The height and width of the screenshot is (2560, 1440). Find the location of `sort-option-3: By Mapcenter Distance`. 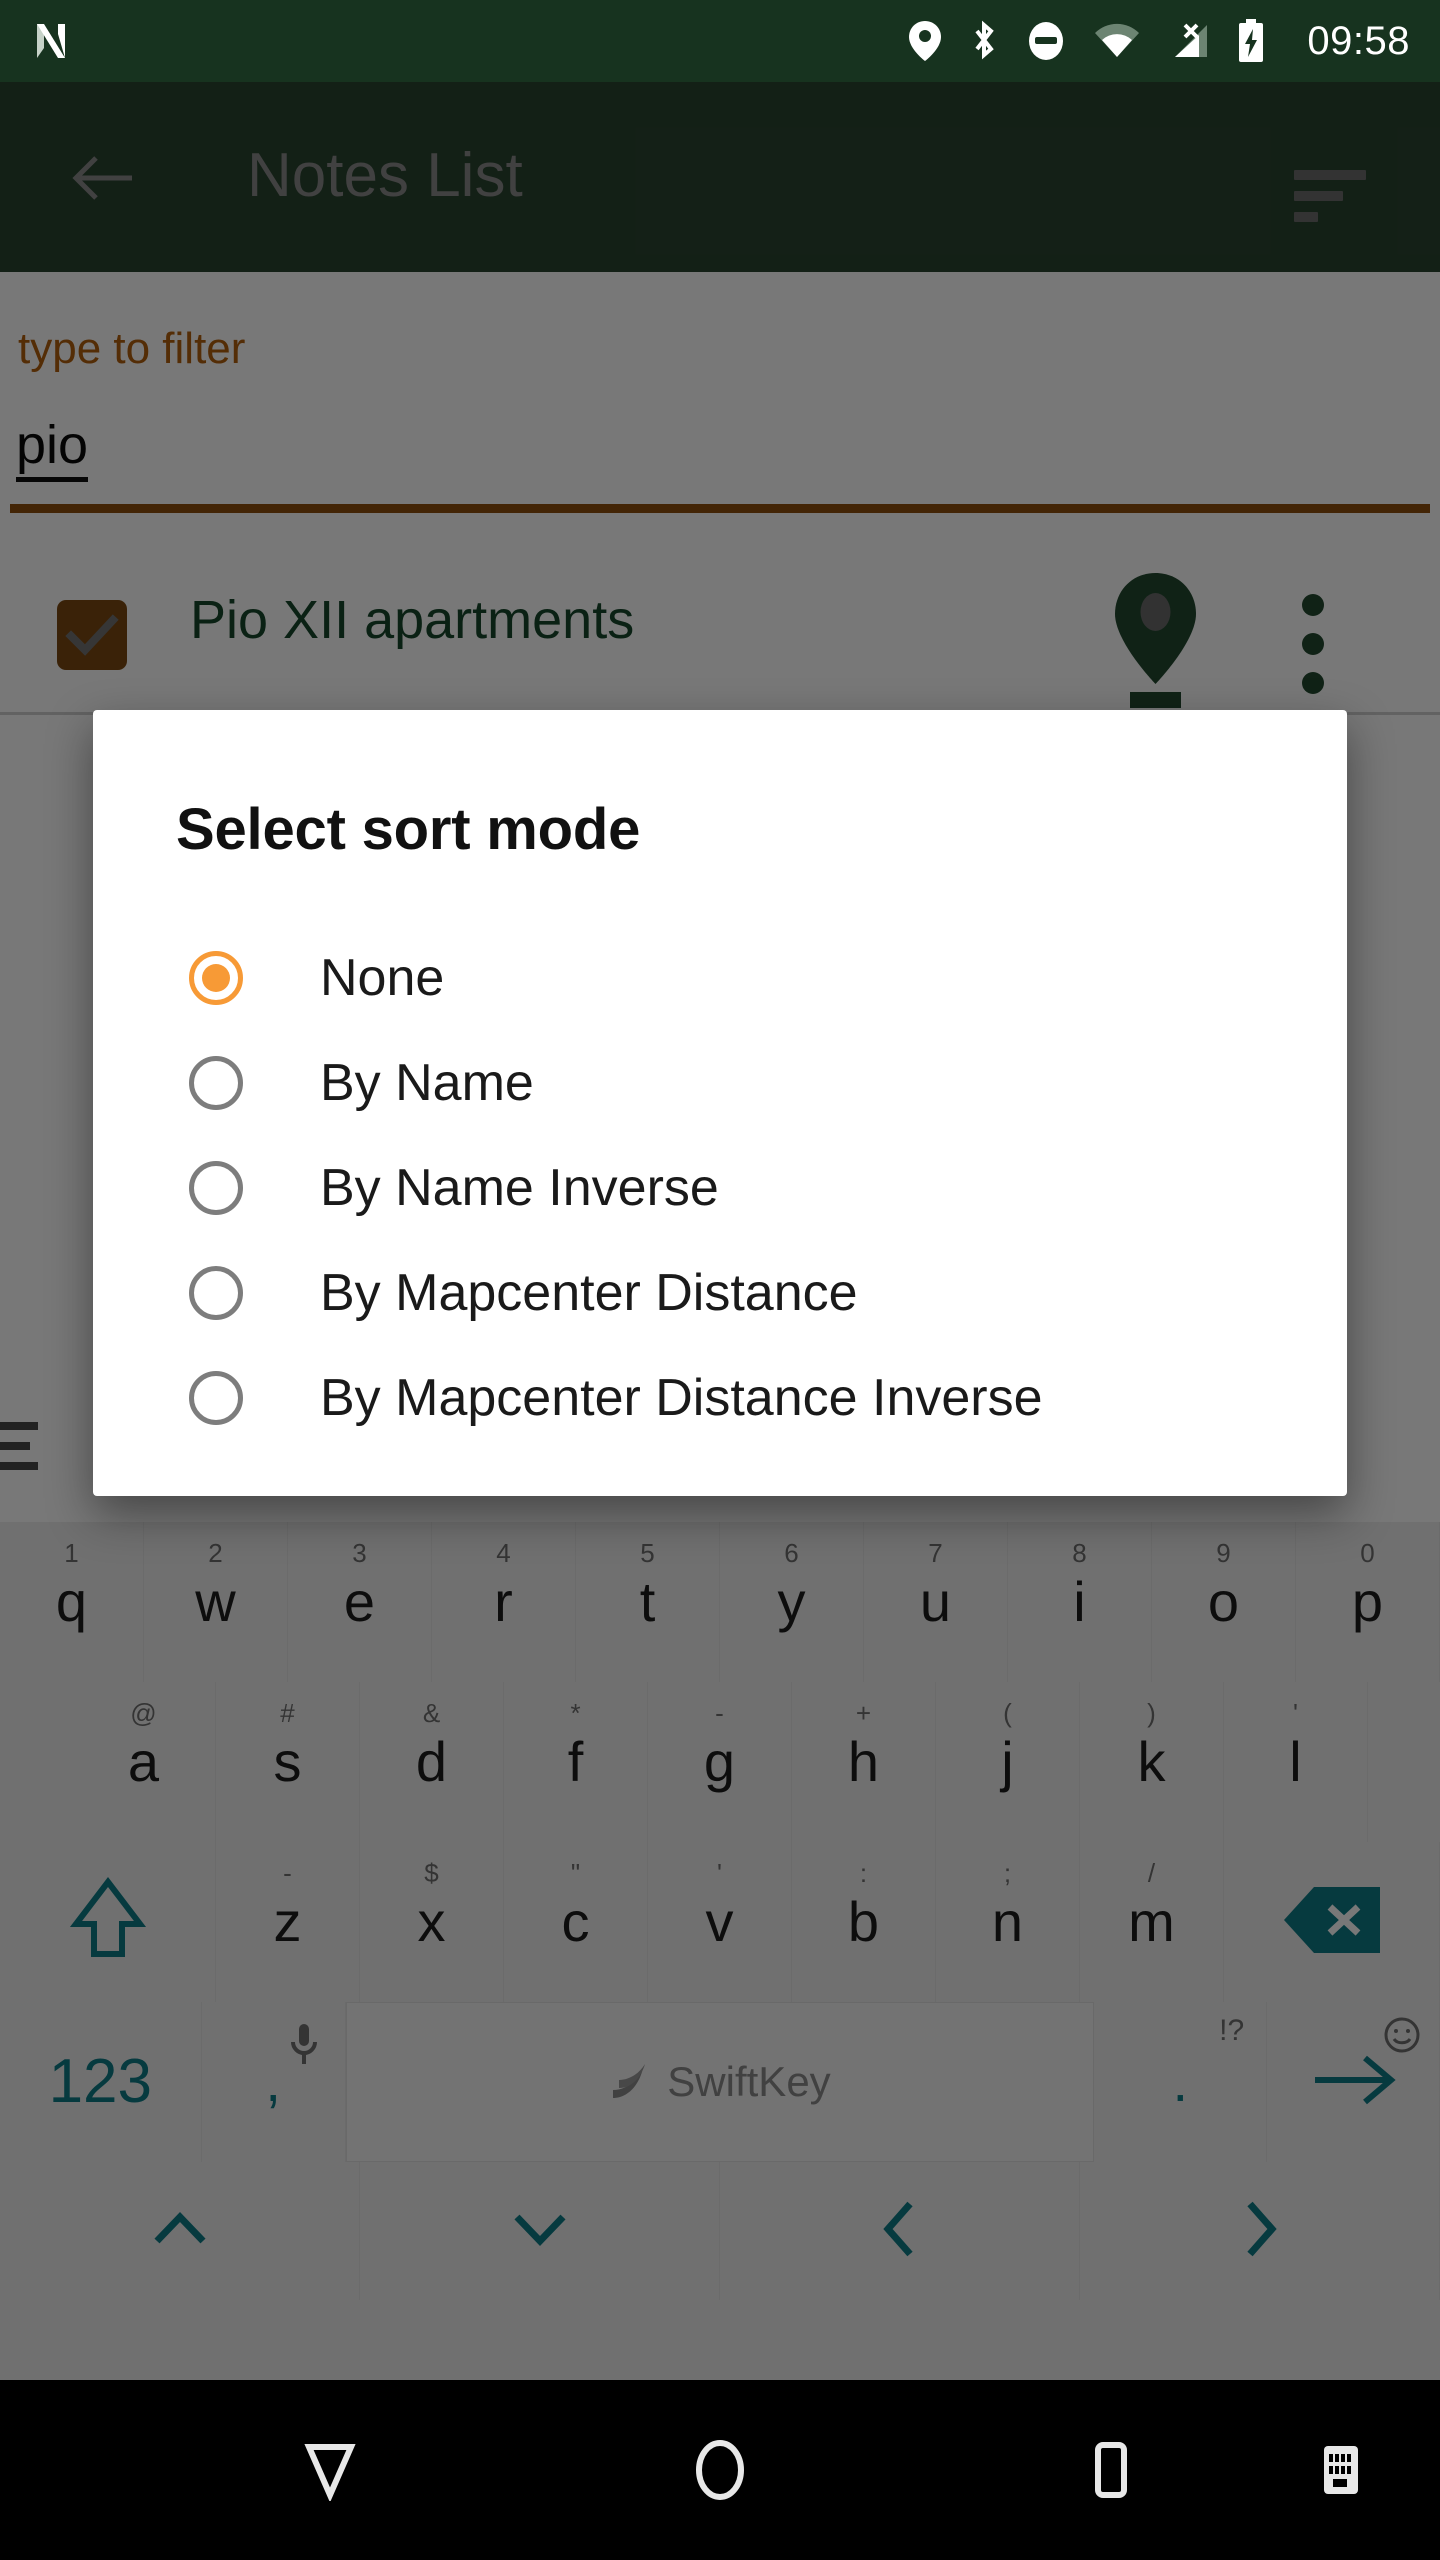

sort-option-3: By Mapcenter Distance is located at coordinates (720, 1292).